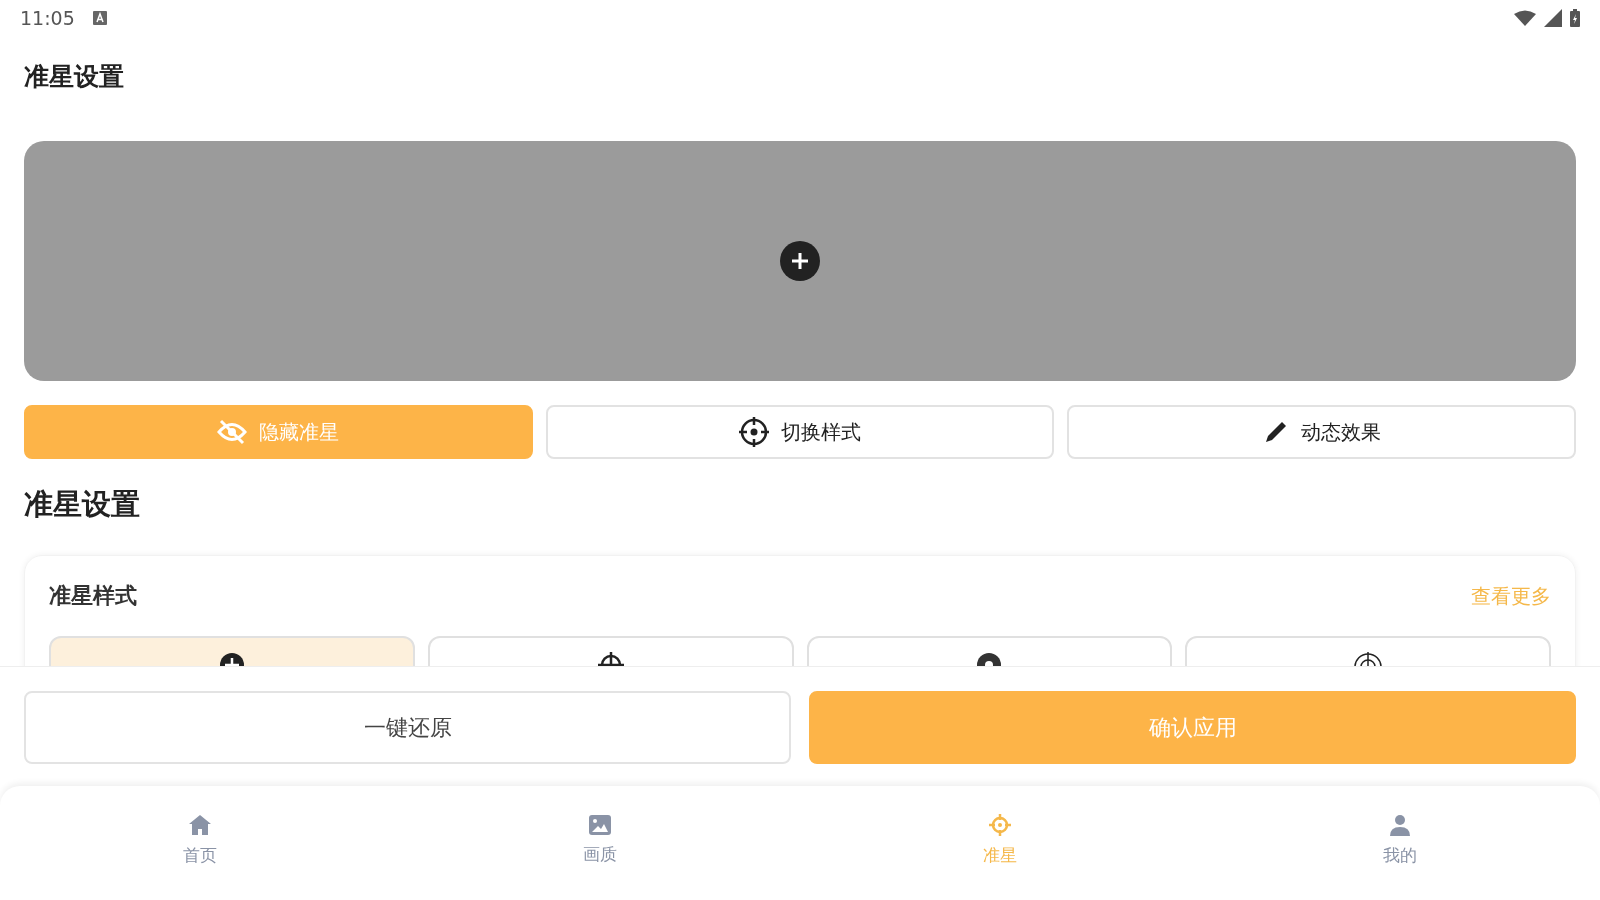  I want to click on eye-off-icon, so click(232, 432).